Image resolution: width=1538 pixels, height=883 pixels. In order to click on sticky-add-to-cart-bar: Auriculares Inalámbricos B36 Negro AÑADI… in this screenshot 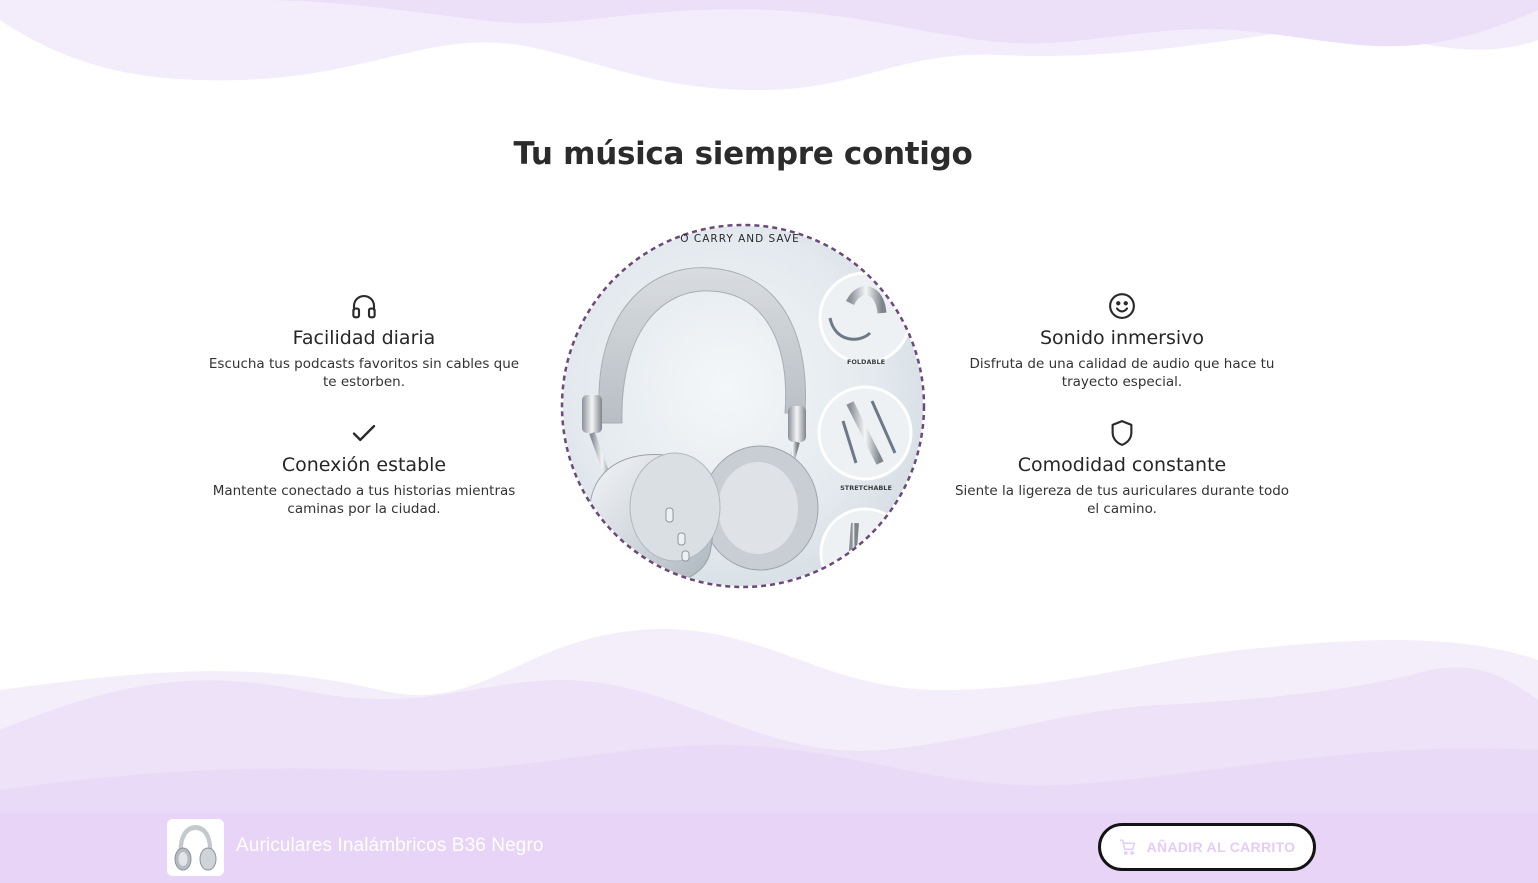, I will do `click(769, 848)`.